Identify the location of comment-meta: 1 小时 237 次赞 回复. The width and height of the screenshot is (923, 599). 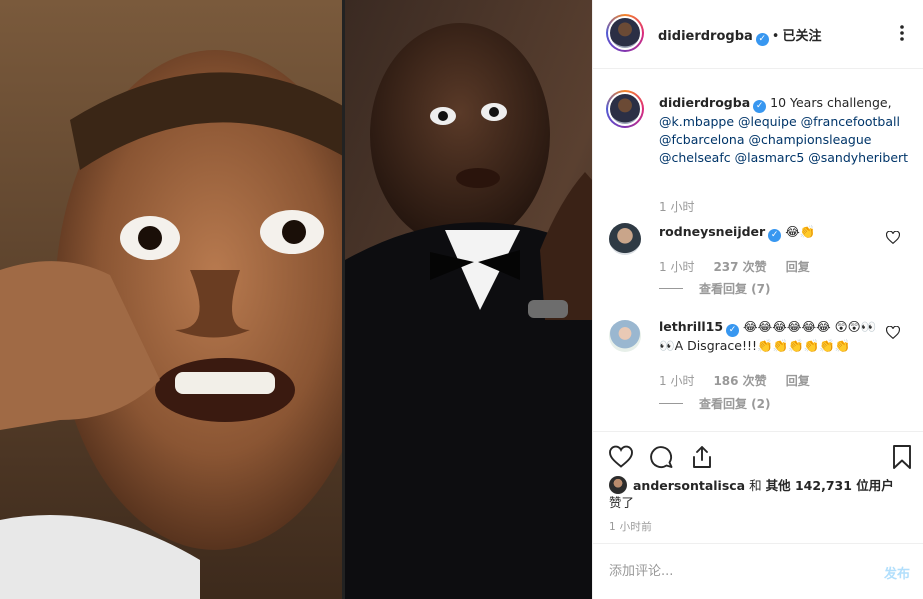
(744, 266).